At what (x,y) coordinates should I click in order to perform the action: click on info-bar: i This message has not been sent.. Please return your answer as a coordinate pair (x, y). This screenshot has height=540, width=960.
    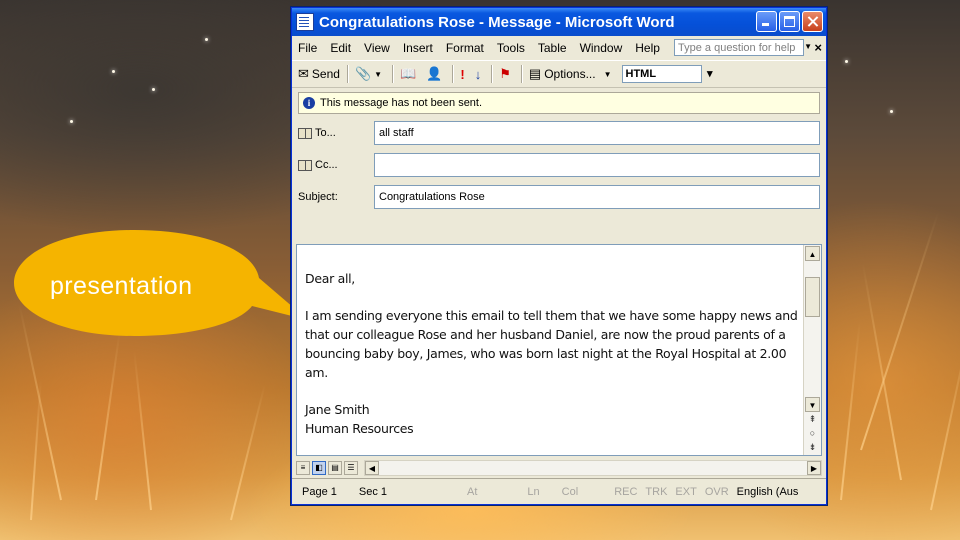
    Looking at the image, I should click on (559, 103).